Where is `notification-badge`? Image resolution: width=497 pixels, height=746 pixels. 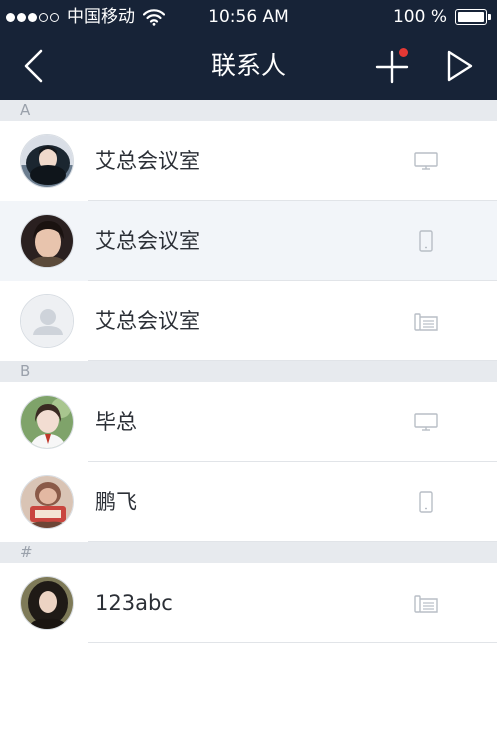 notification-badge is located at coordinates (403, 52).